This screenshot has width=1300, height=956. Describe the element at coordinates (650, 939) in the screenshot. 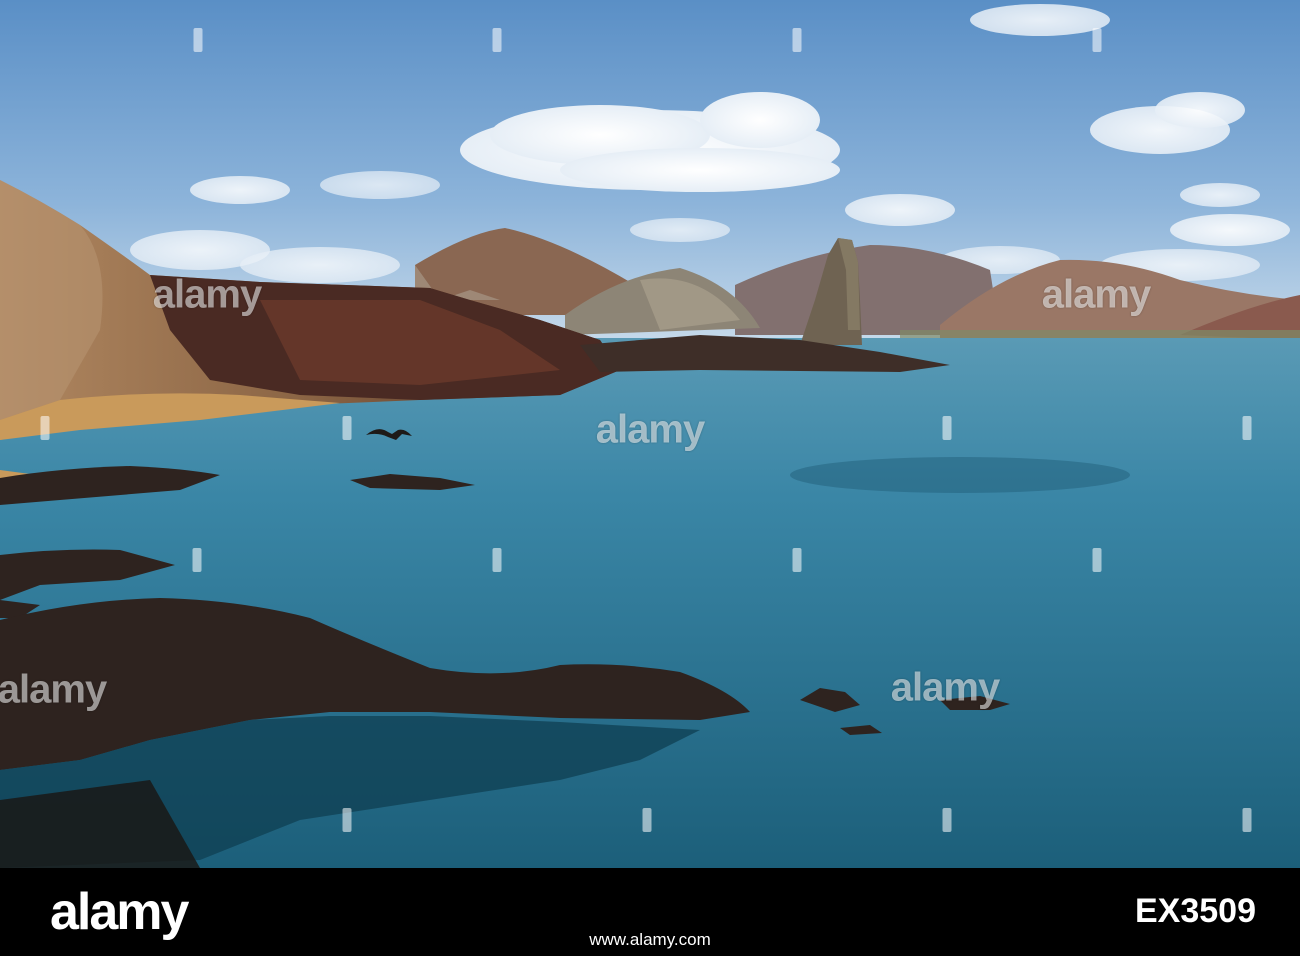

I see `site-url: www.alamy.com` at that location.